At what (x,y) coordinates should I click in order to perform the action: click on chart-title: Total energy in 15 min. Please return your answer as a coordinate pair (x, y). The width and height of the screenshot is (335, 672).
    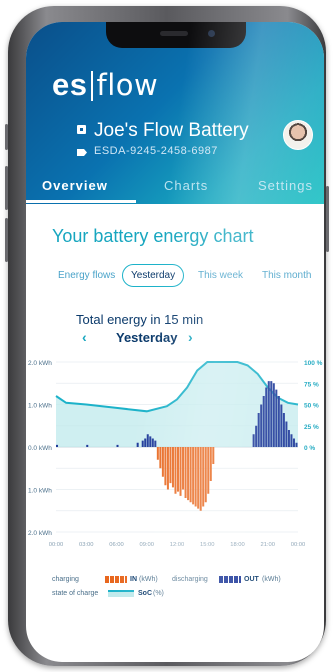
    Looking at the image, I should click on (140, 319).